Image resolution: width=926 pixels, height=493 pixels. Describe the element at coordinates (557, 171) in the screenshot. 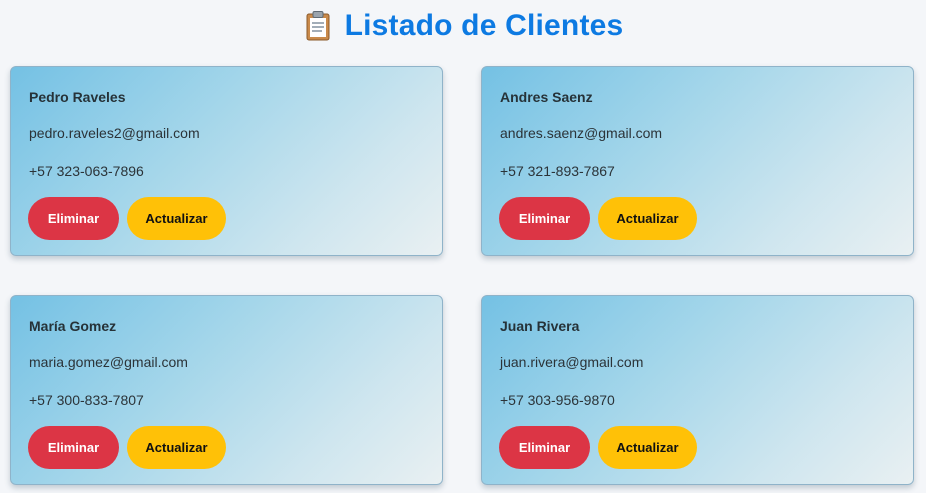

I see `client-phone: +57 321-893-7867` at that location.